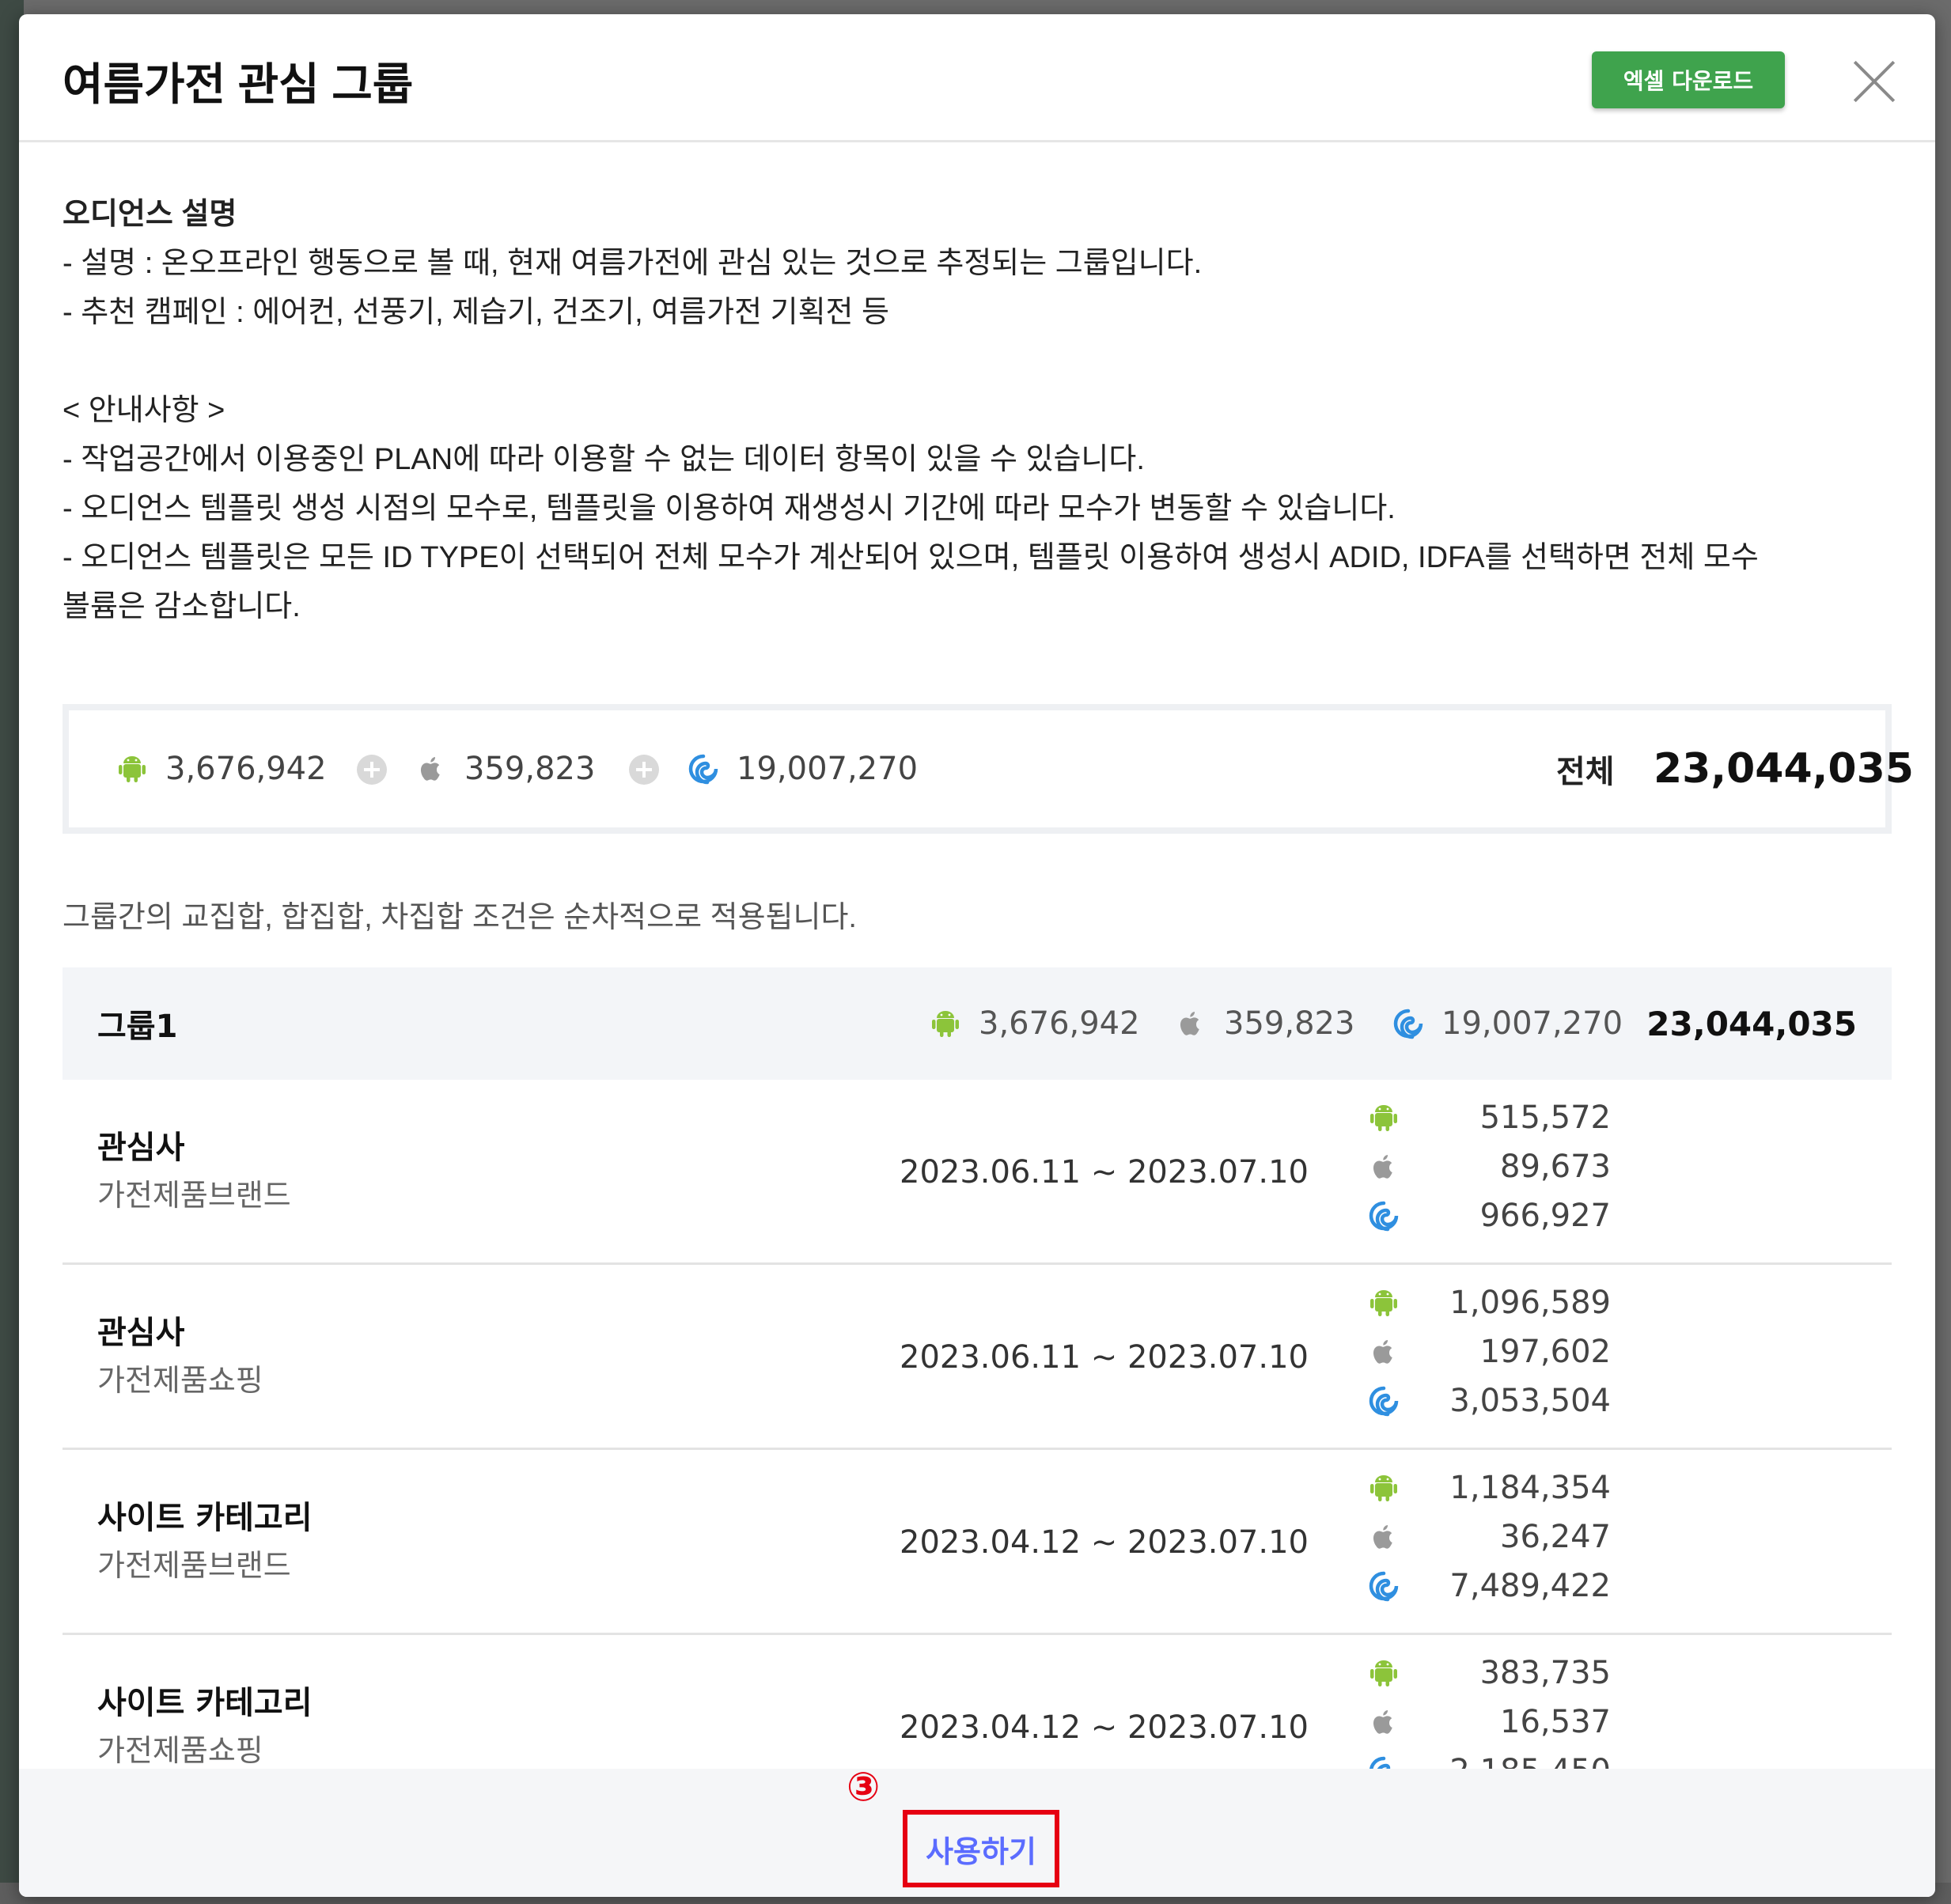 This screenshot has height=1904, width=1951. Describe the element at coordinates (1545, 1216) in the screenshot. I see `condition-other-count: 966,927` at that location.